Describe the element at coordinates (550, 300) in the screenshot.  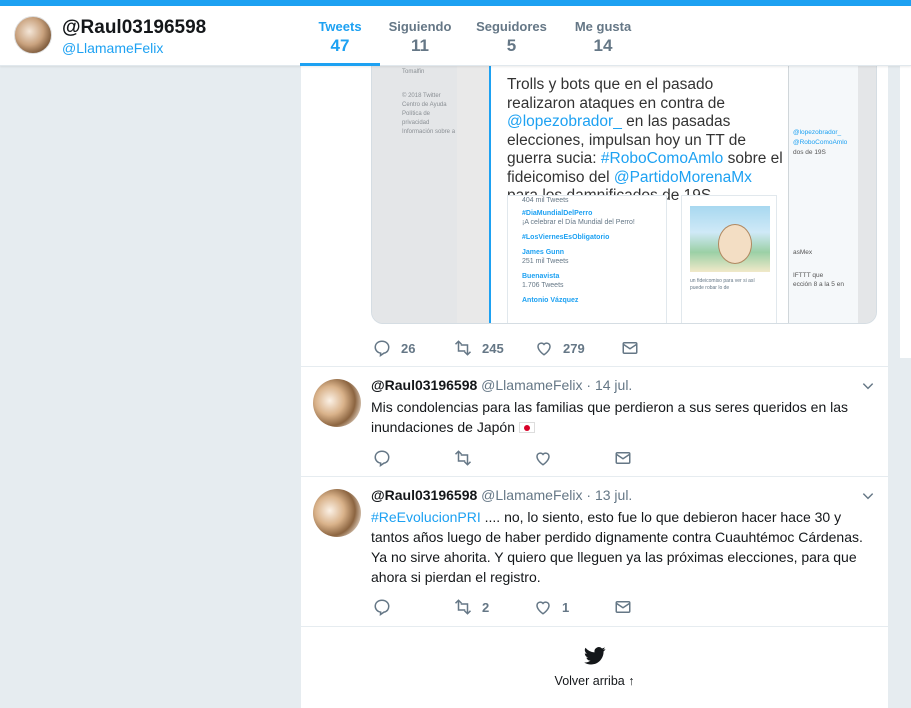
I see `trend-row: Antonio Vázquez` at that location.